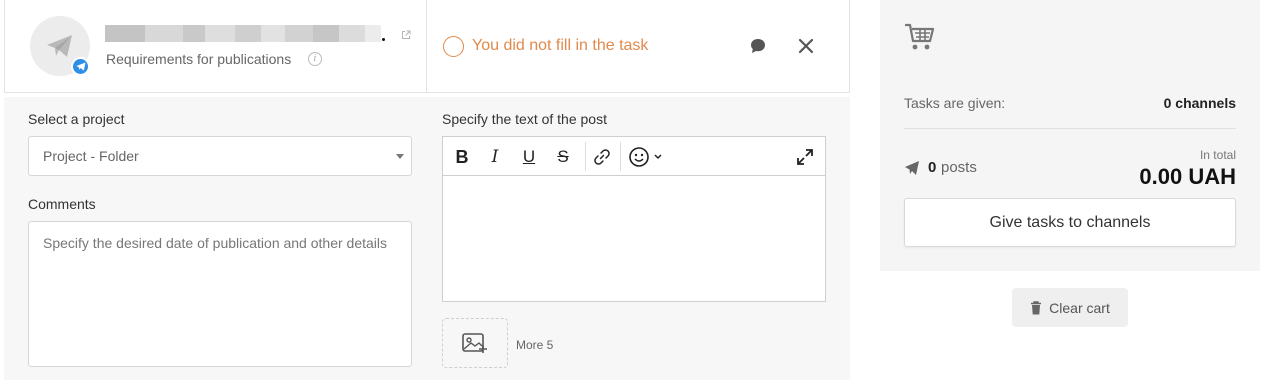 The height and width of the screenshot is (380, 1262). I want to click on telegram-icon, so click(80, 66).